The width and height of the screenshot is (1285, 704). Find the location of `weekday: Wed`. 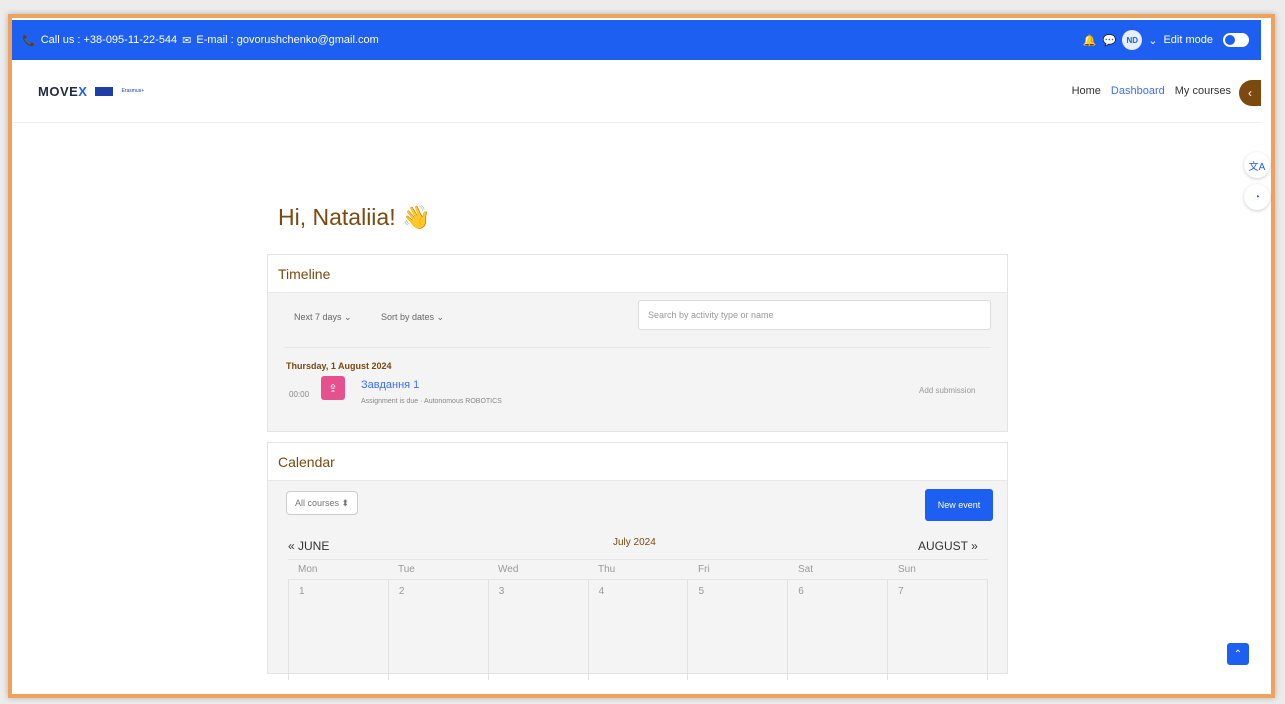

weekday: Wed is located at coordinates (538, 569).